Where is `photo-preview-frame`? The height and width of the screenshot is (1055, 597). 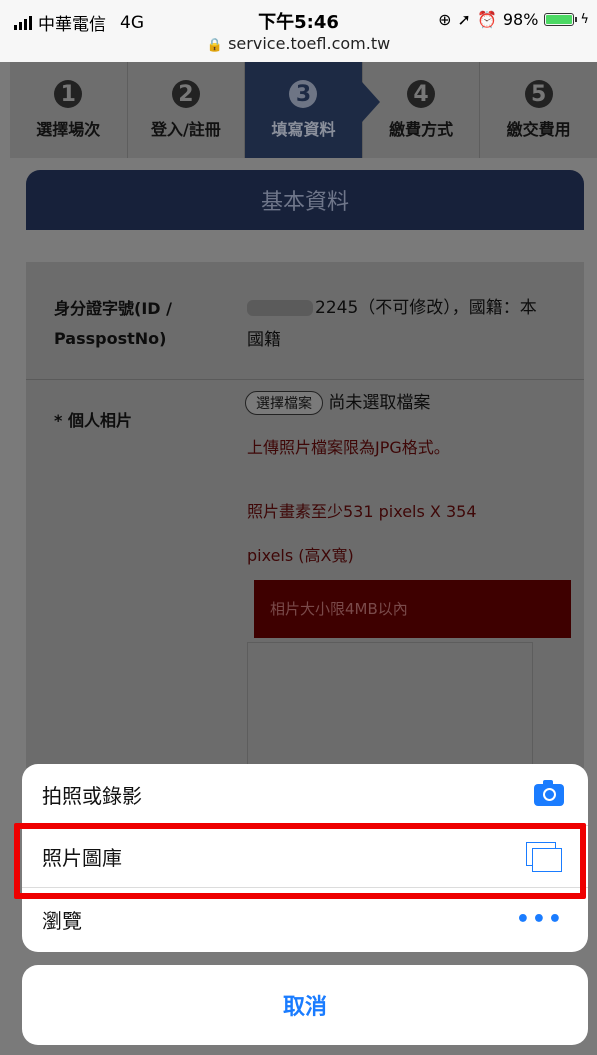 photo-preview-frame is located at coordinates (390, 712).